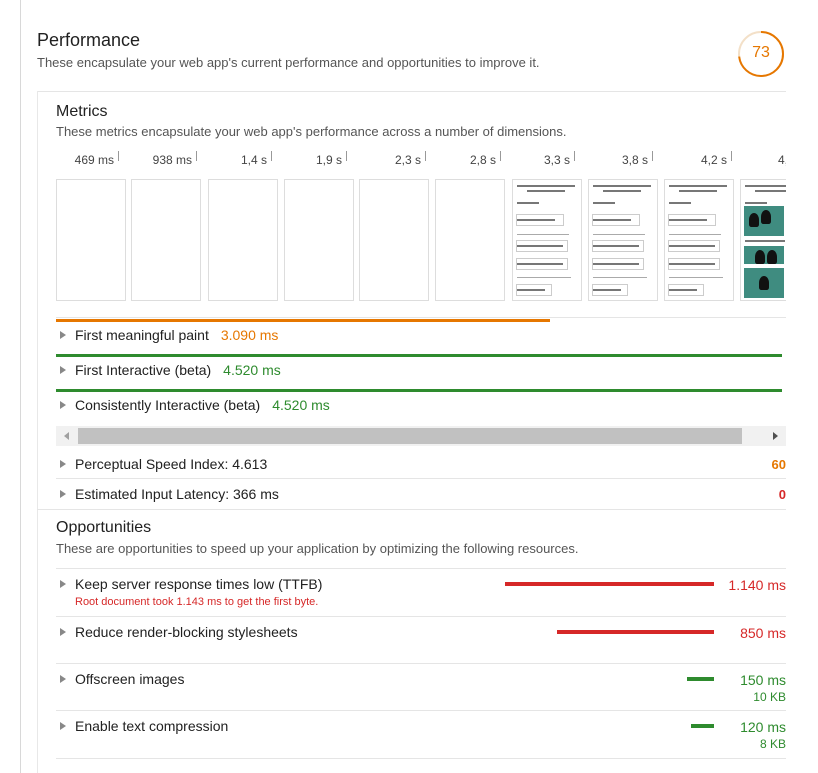 The height and width of the screenshot is (773, 818). I want to click on opportunity-row: Enable text compression, so click(144, 726).